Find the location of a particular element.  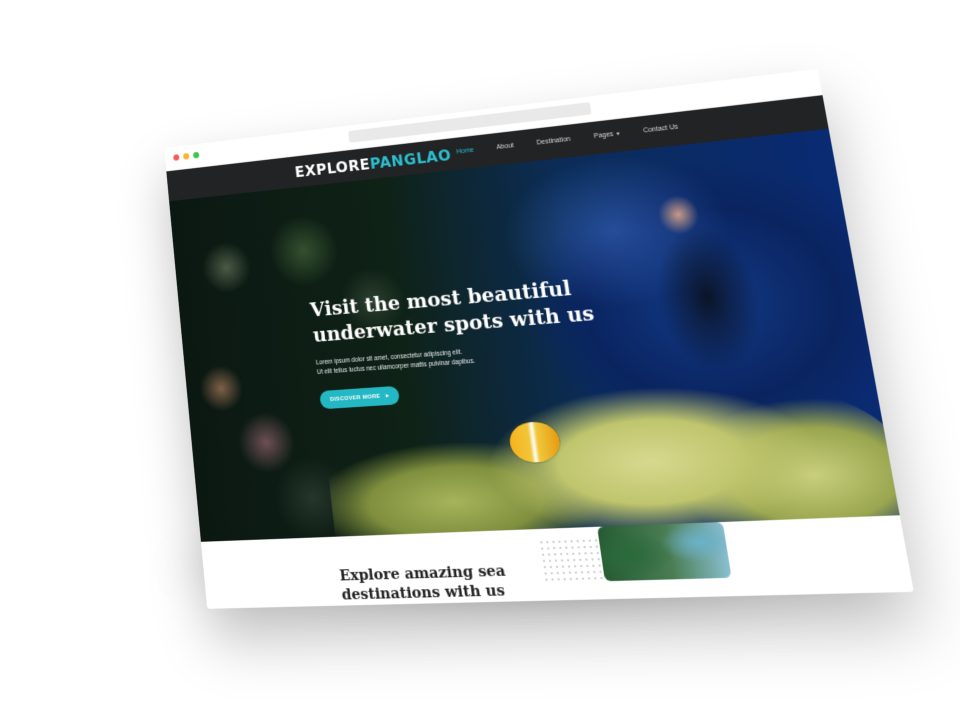

section-title: Explore amazing sea destinations with us is located at coordinates (433, 583).